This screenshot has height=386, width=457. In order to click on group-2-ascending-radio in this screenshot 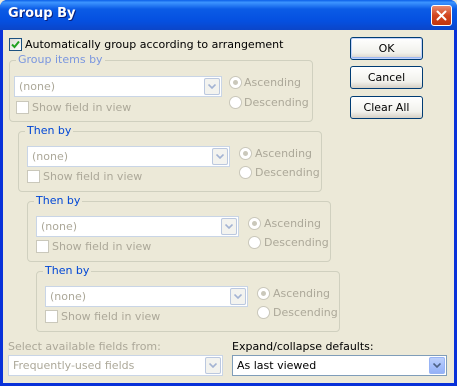, I will do `click(245, 153)`.